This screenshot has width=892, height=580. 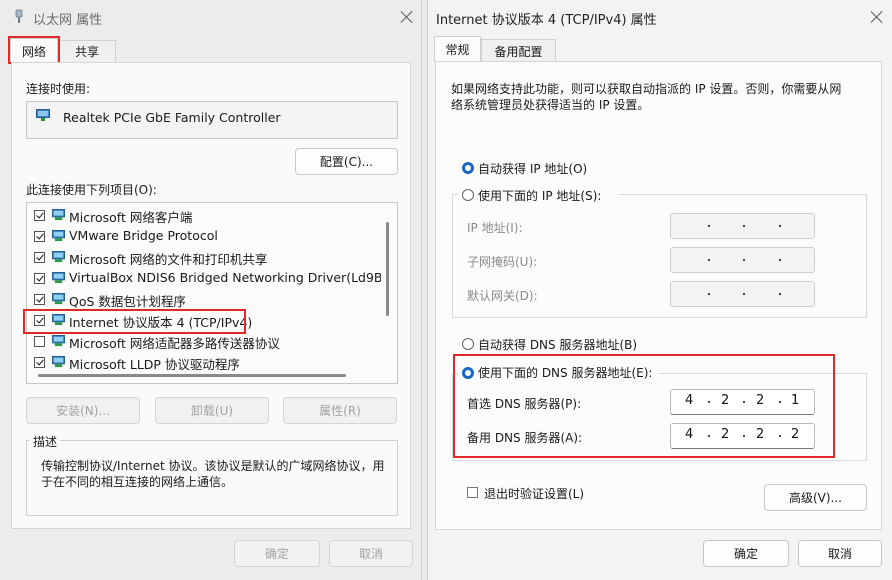 I want to click on default-gateway-field, so click(x=742, y=294).